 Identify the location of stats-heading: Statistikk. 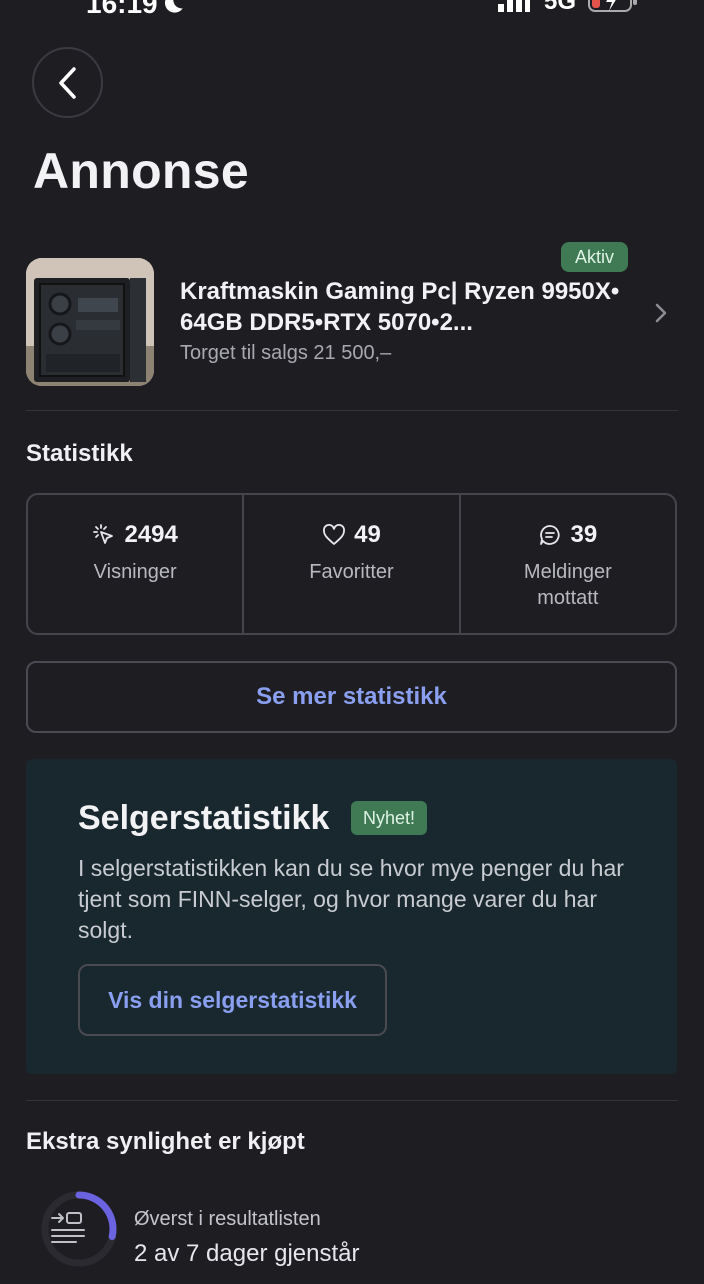
(79, 453).